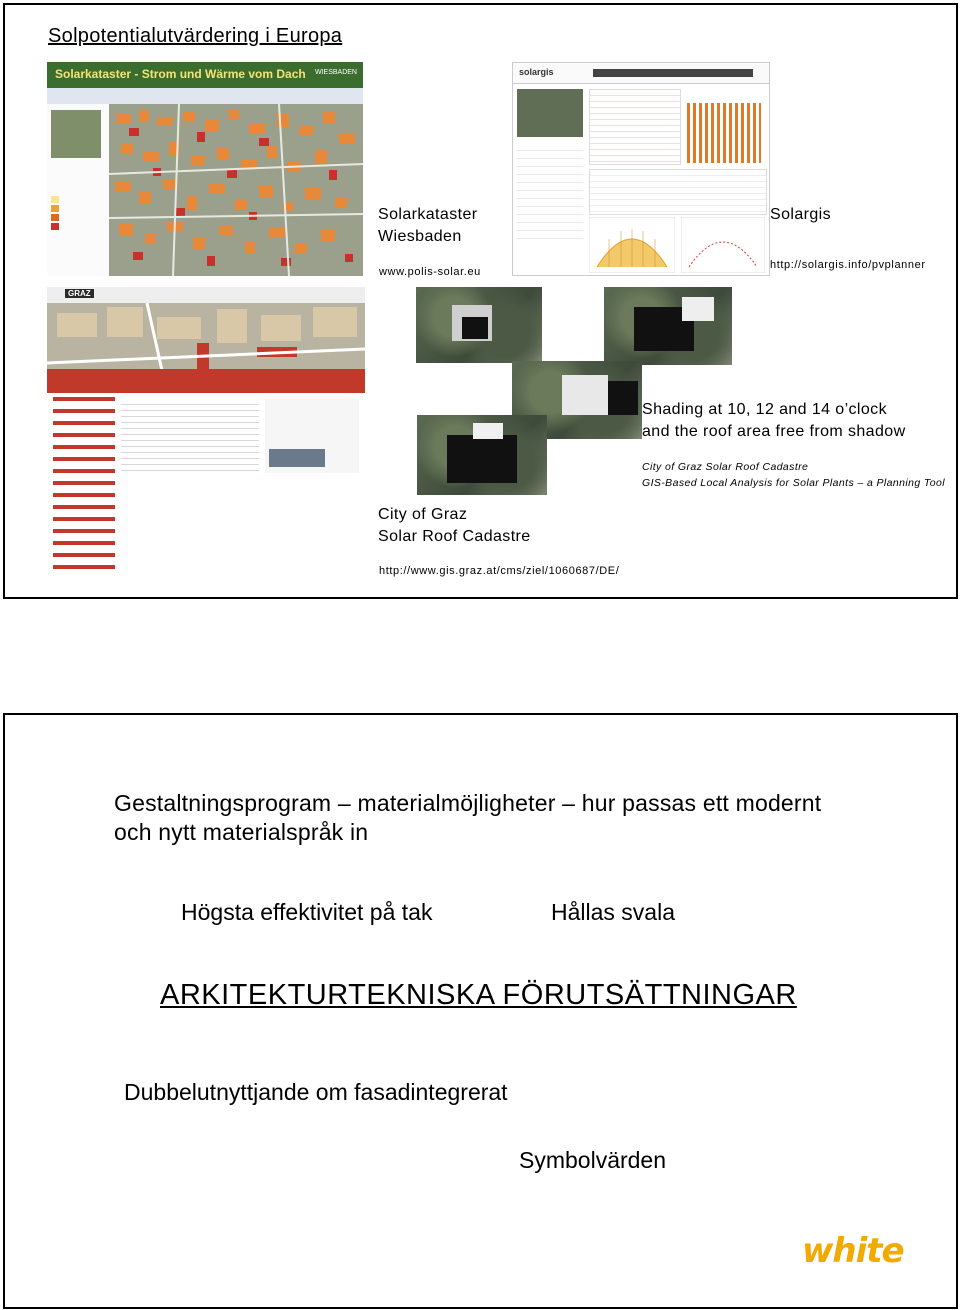  What do you see at coordinates (536, 72) in the screenshot?
I see `solargis-brand: solargis` at bounding box center [536, 72].